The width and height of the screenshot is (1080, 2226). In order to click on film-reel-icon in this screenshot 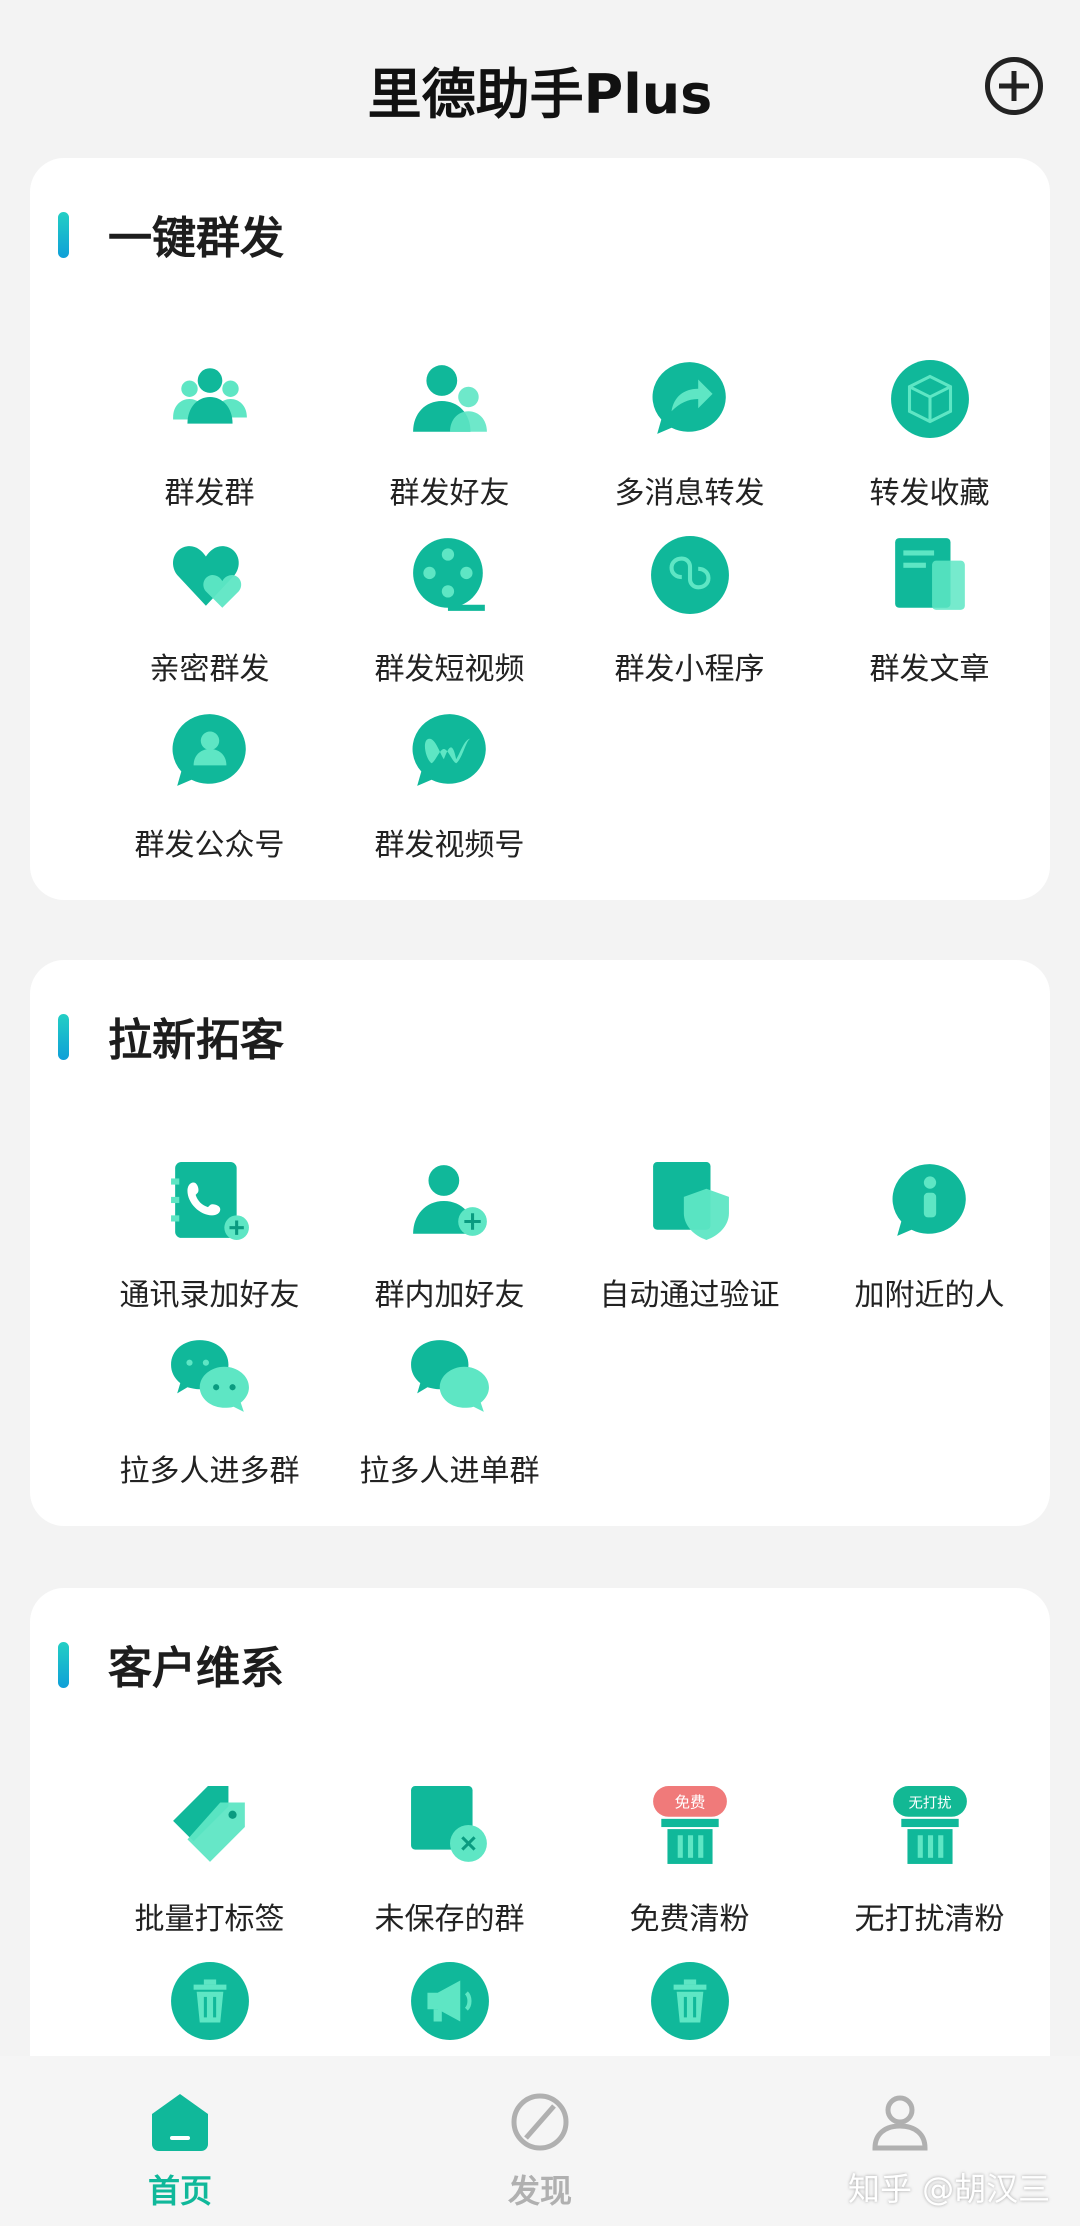, I will do `click(450, 575)`.